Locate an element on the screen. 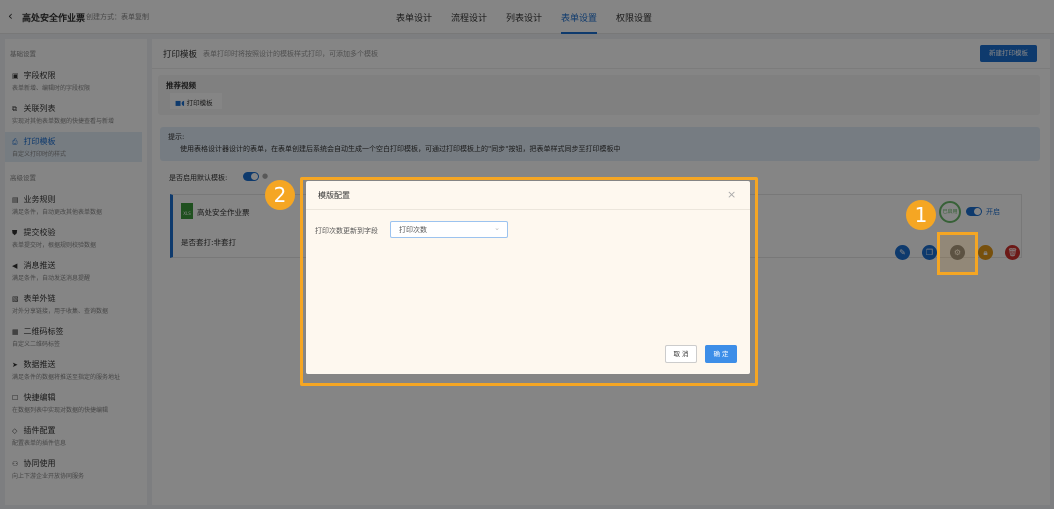  ok-button: 确 定 is located at coordinates (721, 354).